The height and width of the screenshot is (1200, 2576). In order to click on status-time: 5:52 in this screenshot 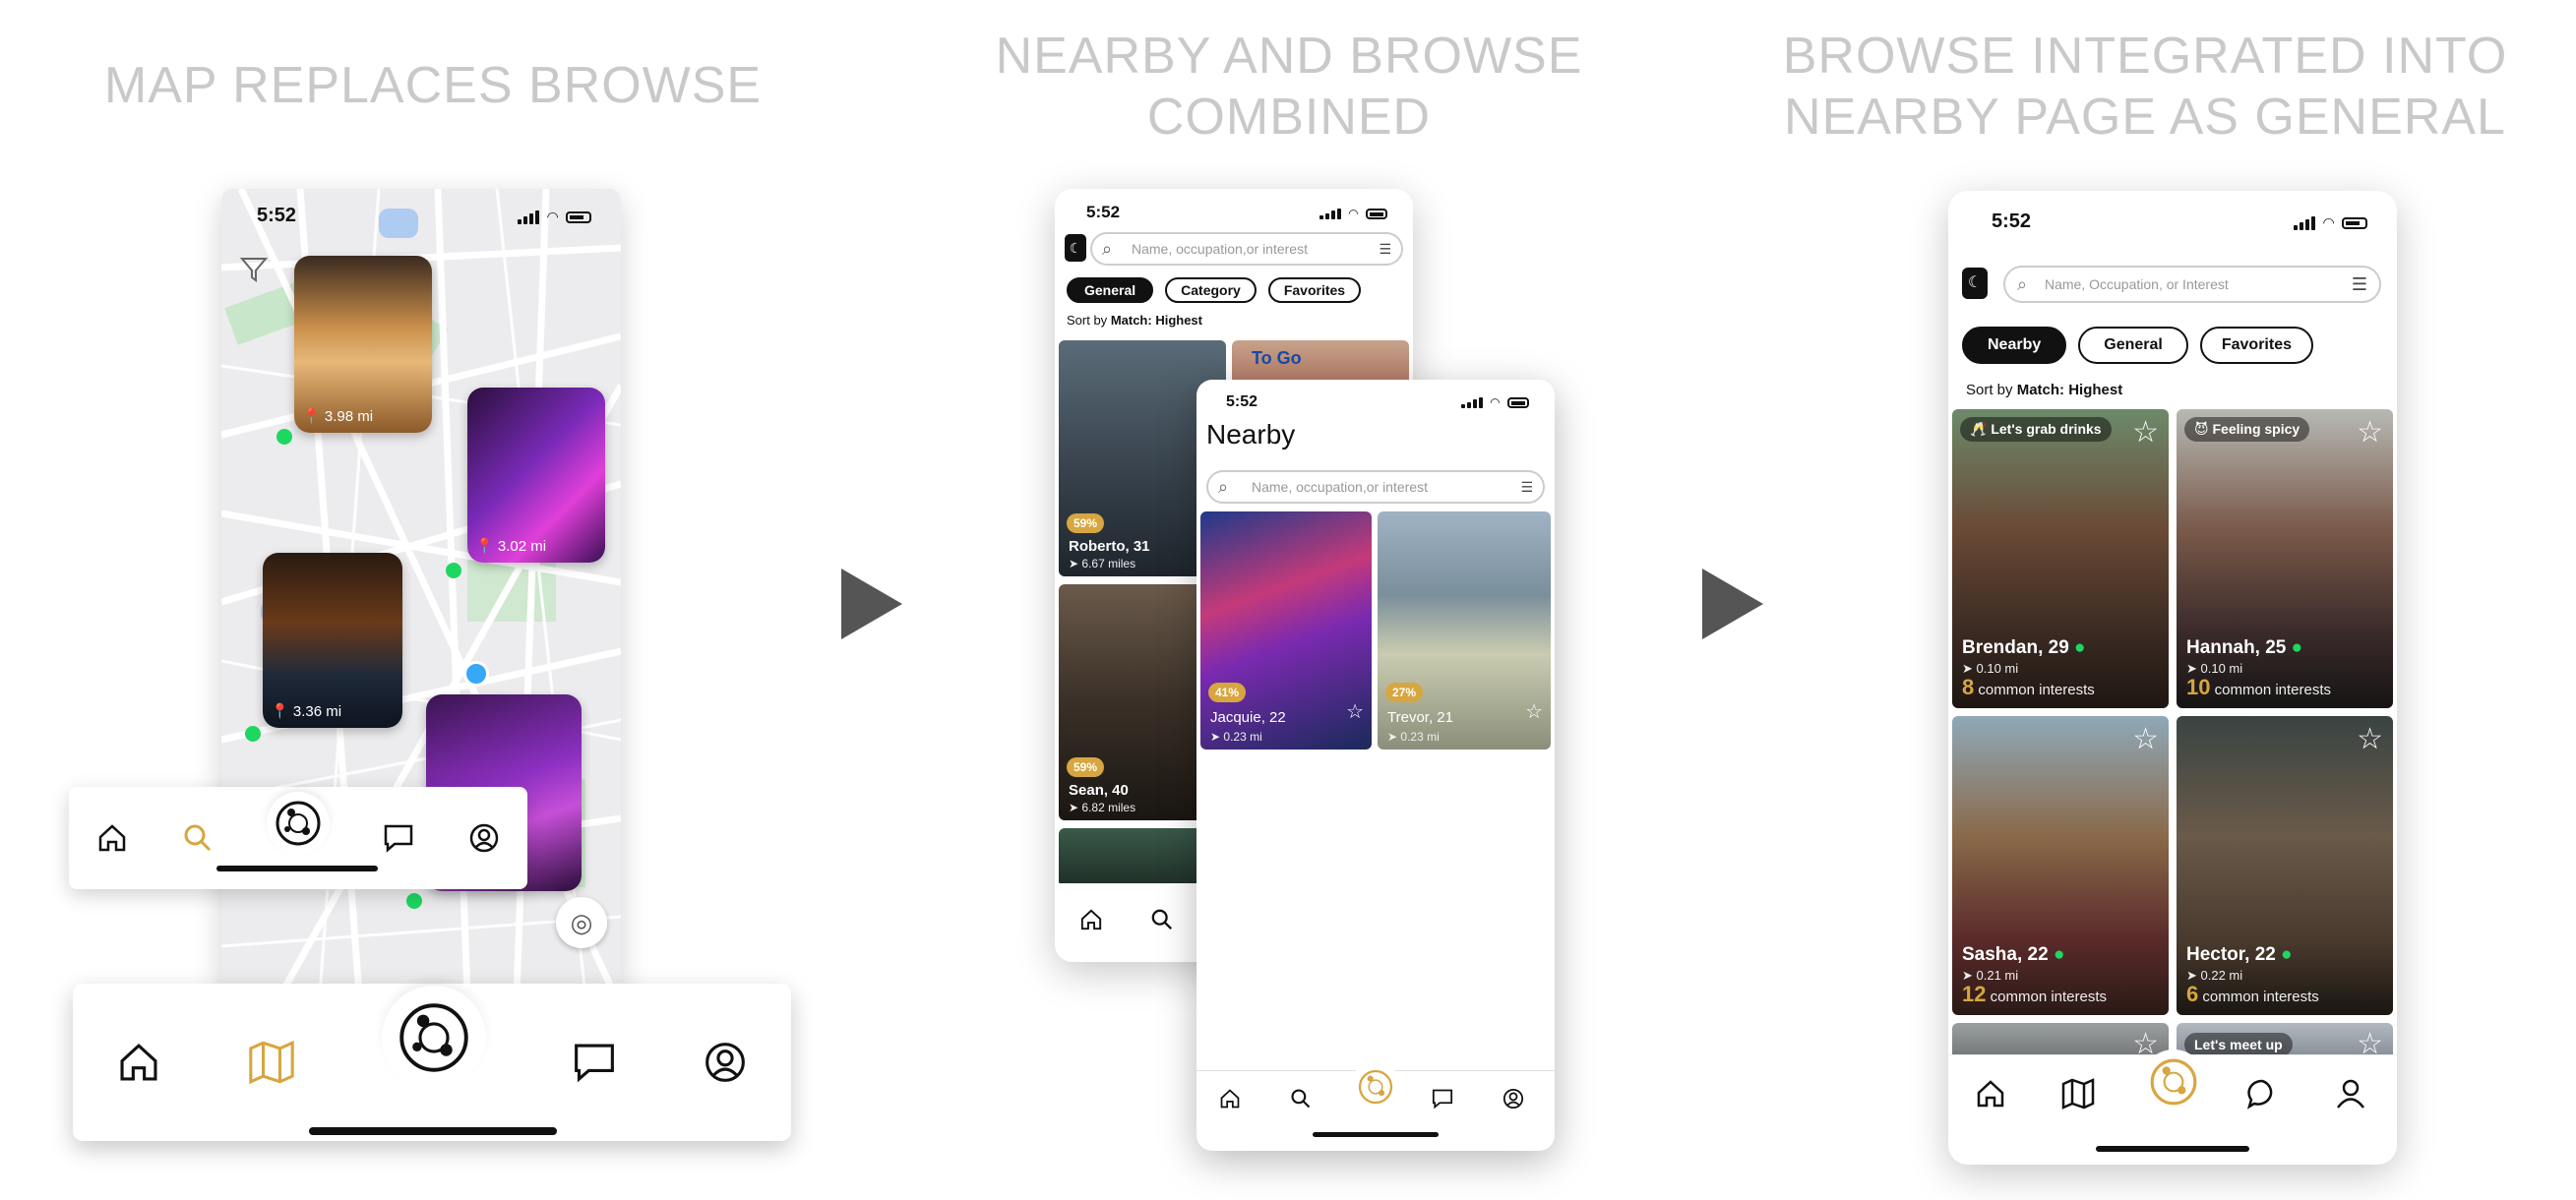, I will do `click(2012, 221)`.